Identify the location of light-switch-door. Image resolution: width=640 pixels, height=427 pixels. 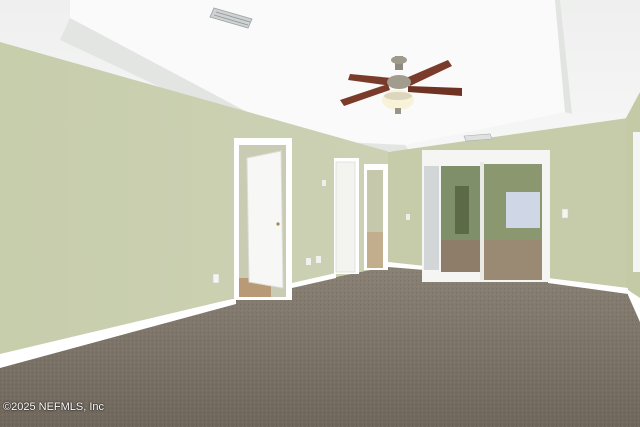
(408, 217).